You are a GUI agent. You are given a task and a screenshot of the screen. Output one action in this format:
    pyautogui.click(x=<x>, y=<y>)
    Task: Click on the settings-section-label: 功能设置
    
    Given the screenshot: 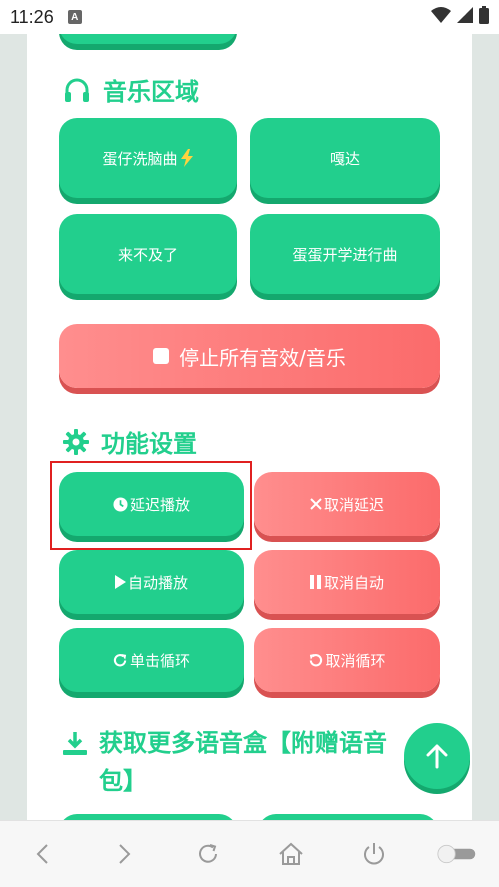 What is the action you would take?
    pyautogui.click(x=149, y=444)
    